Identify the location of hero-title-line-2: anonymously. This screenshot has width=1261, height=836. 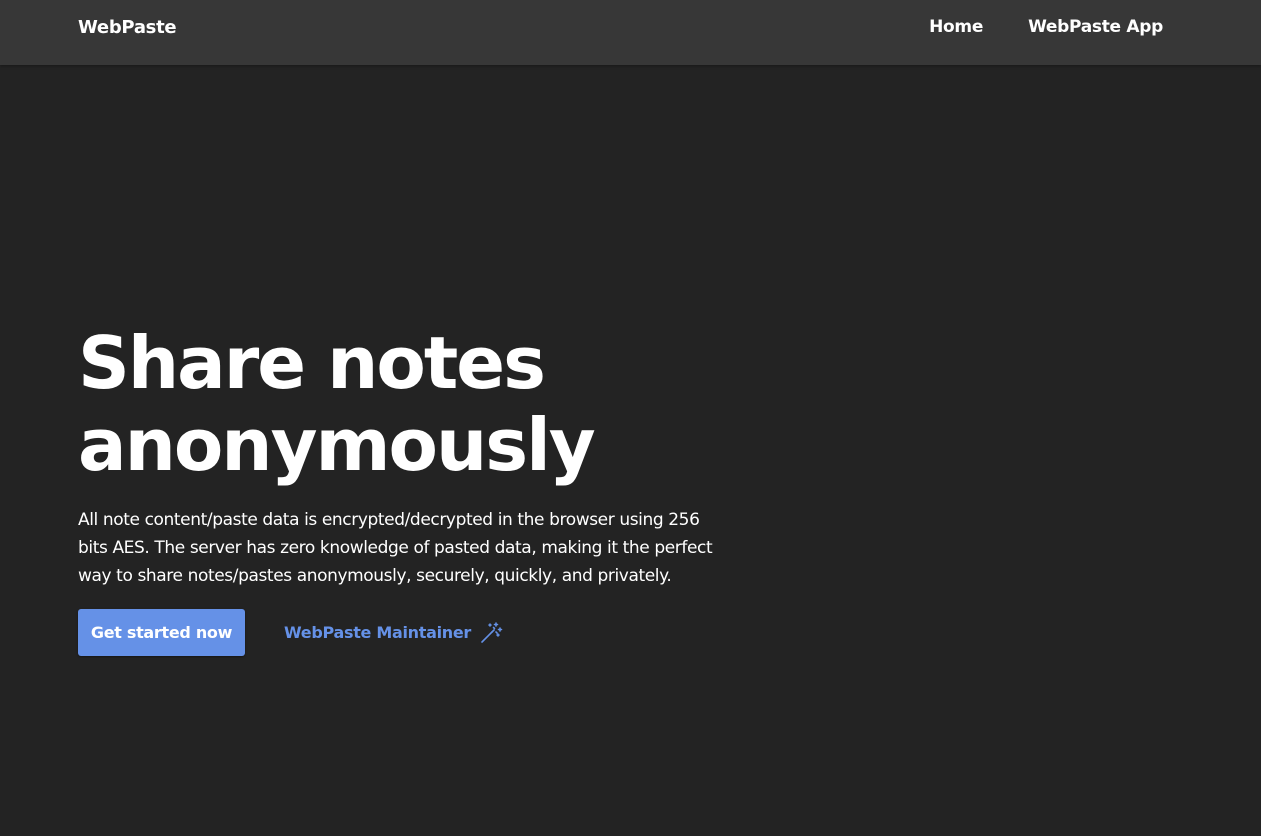
(337, 445).